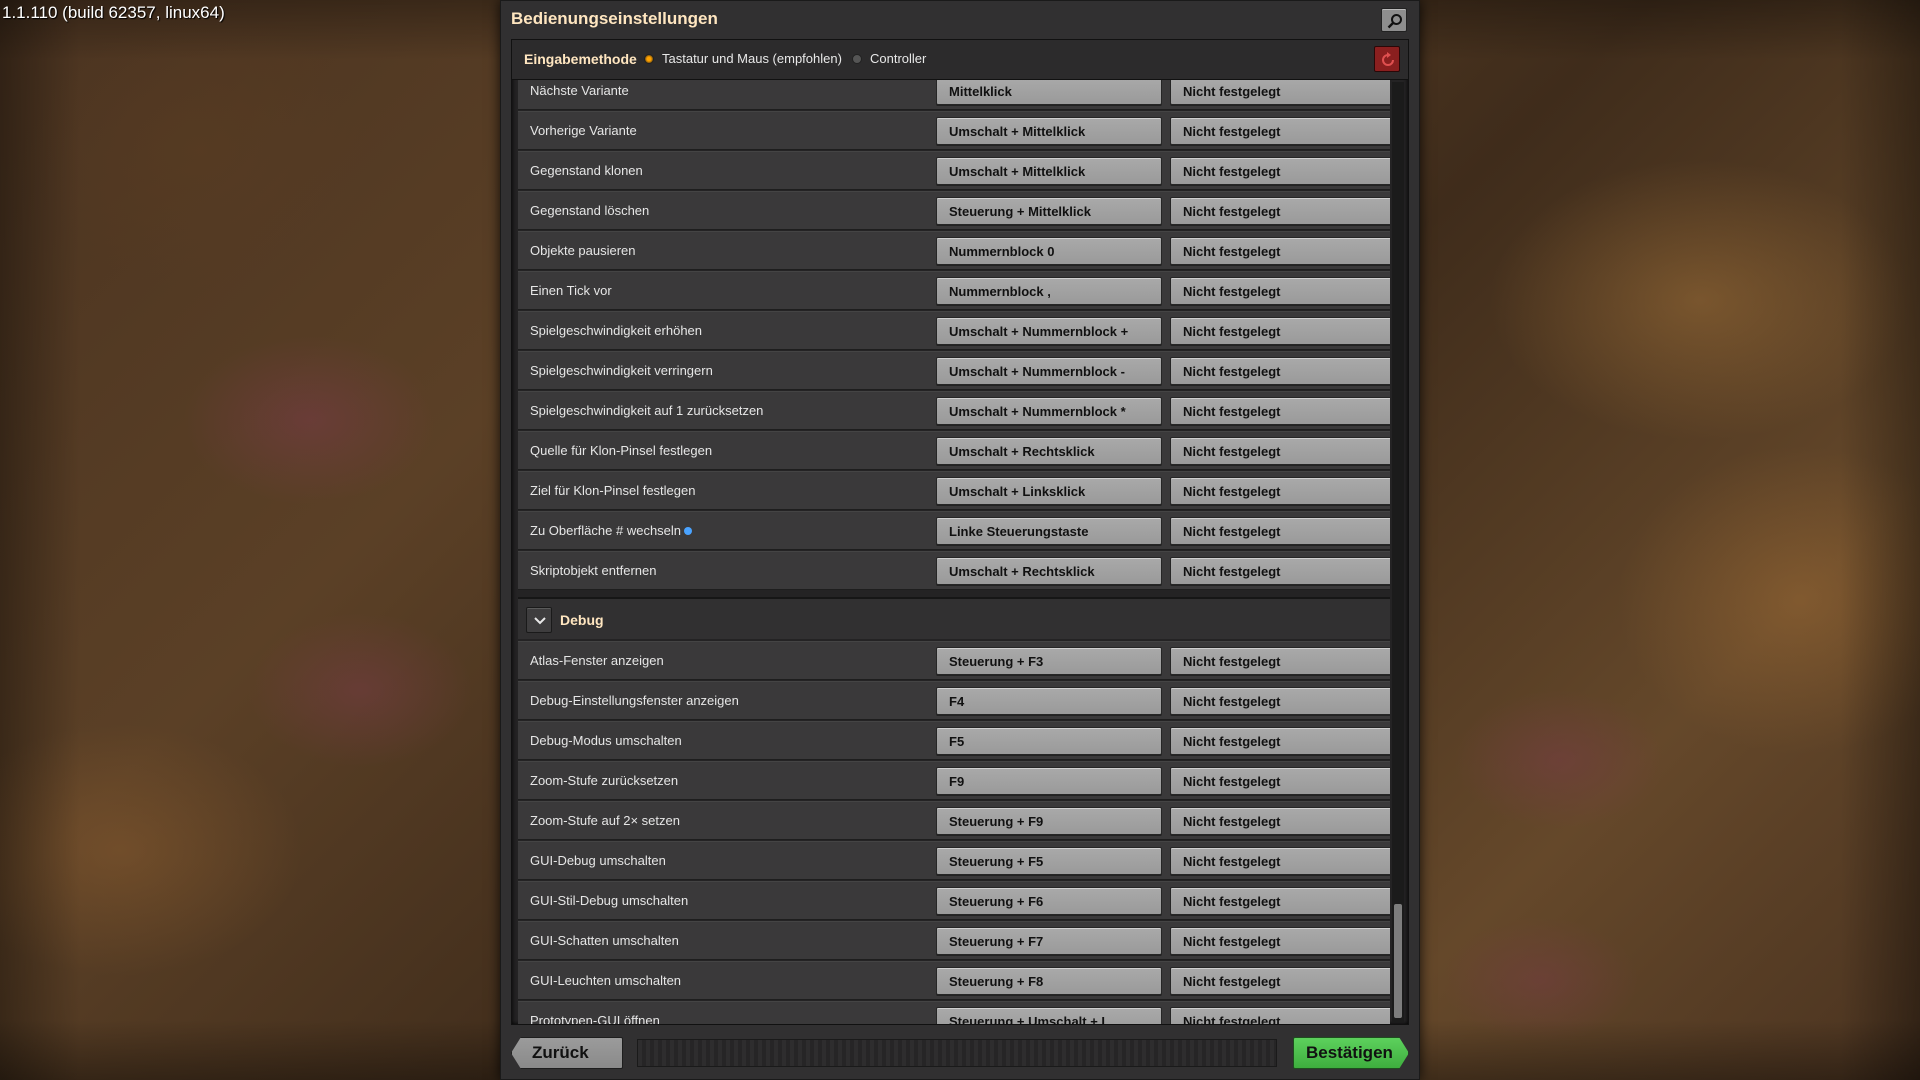 The image size is (1920, 1080). I want to click on back-button: Zurück, so click(567, 1053).